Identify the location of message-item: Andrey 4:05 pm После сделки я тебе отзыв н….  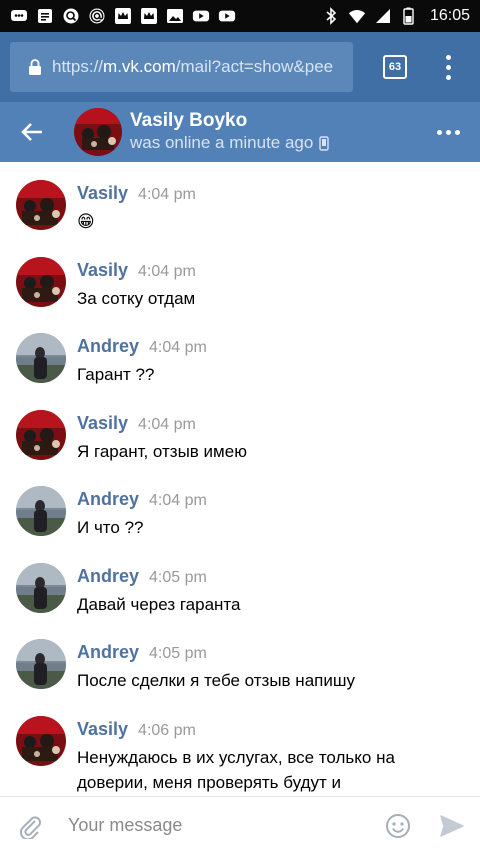
(240, 659).